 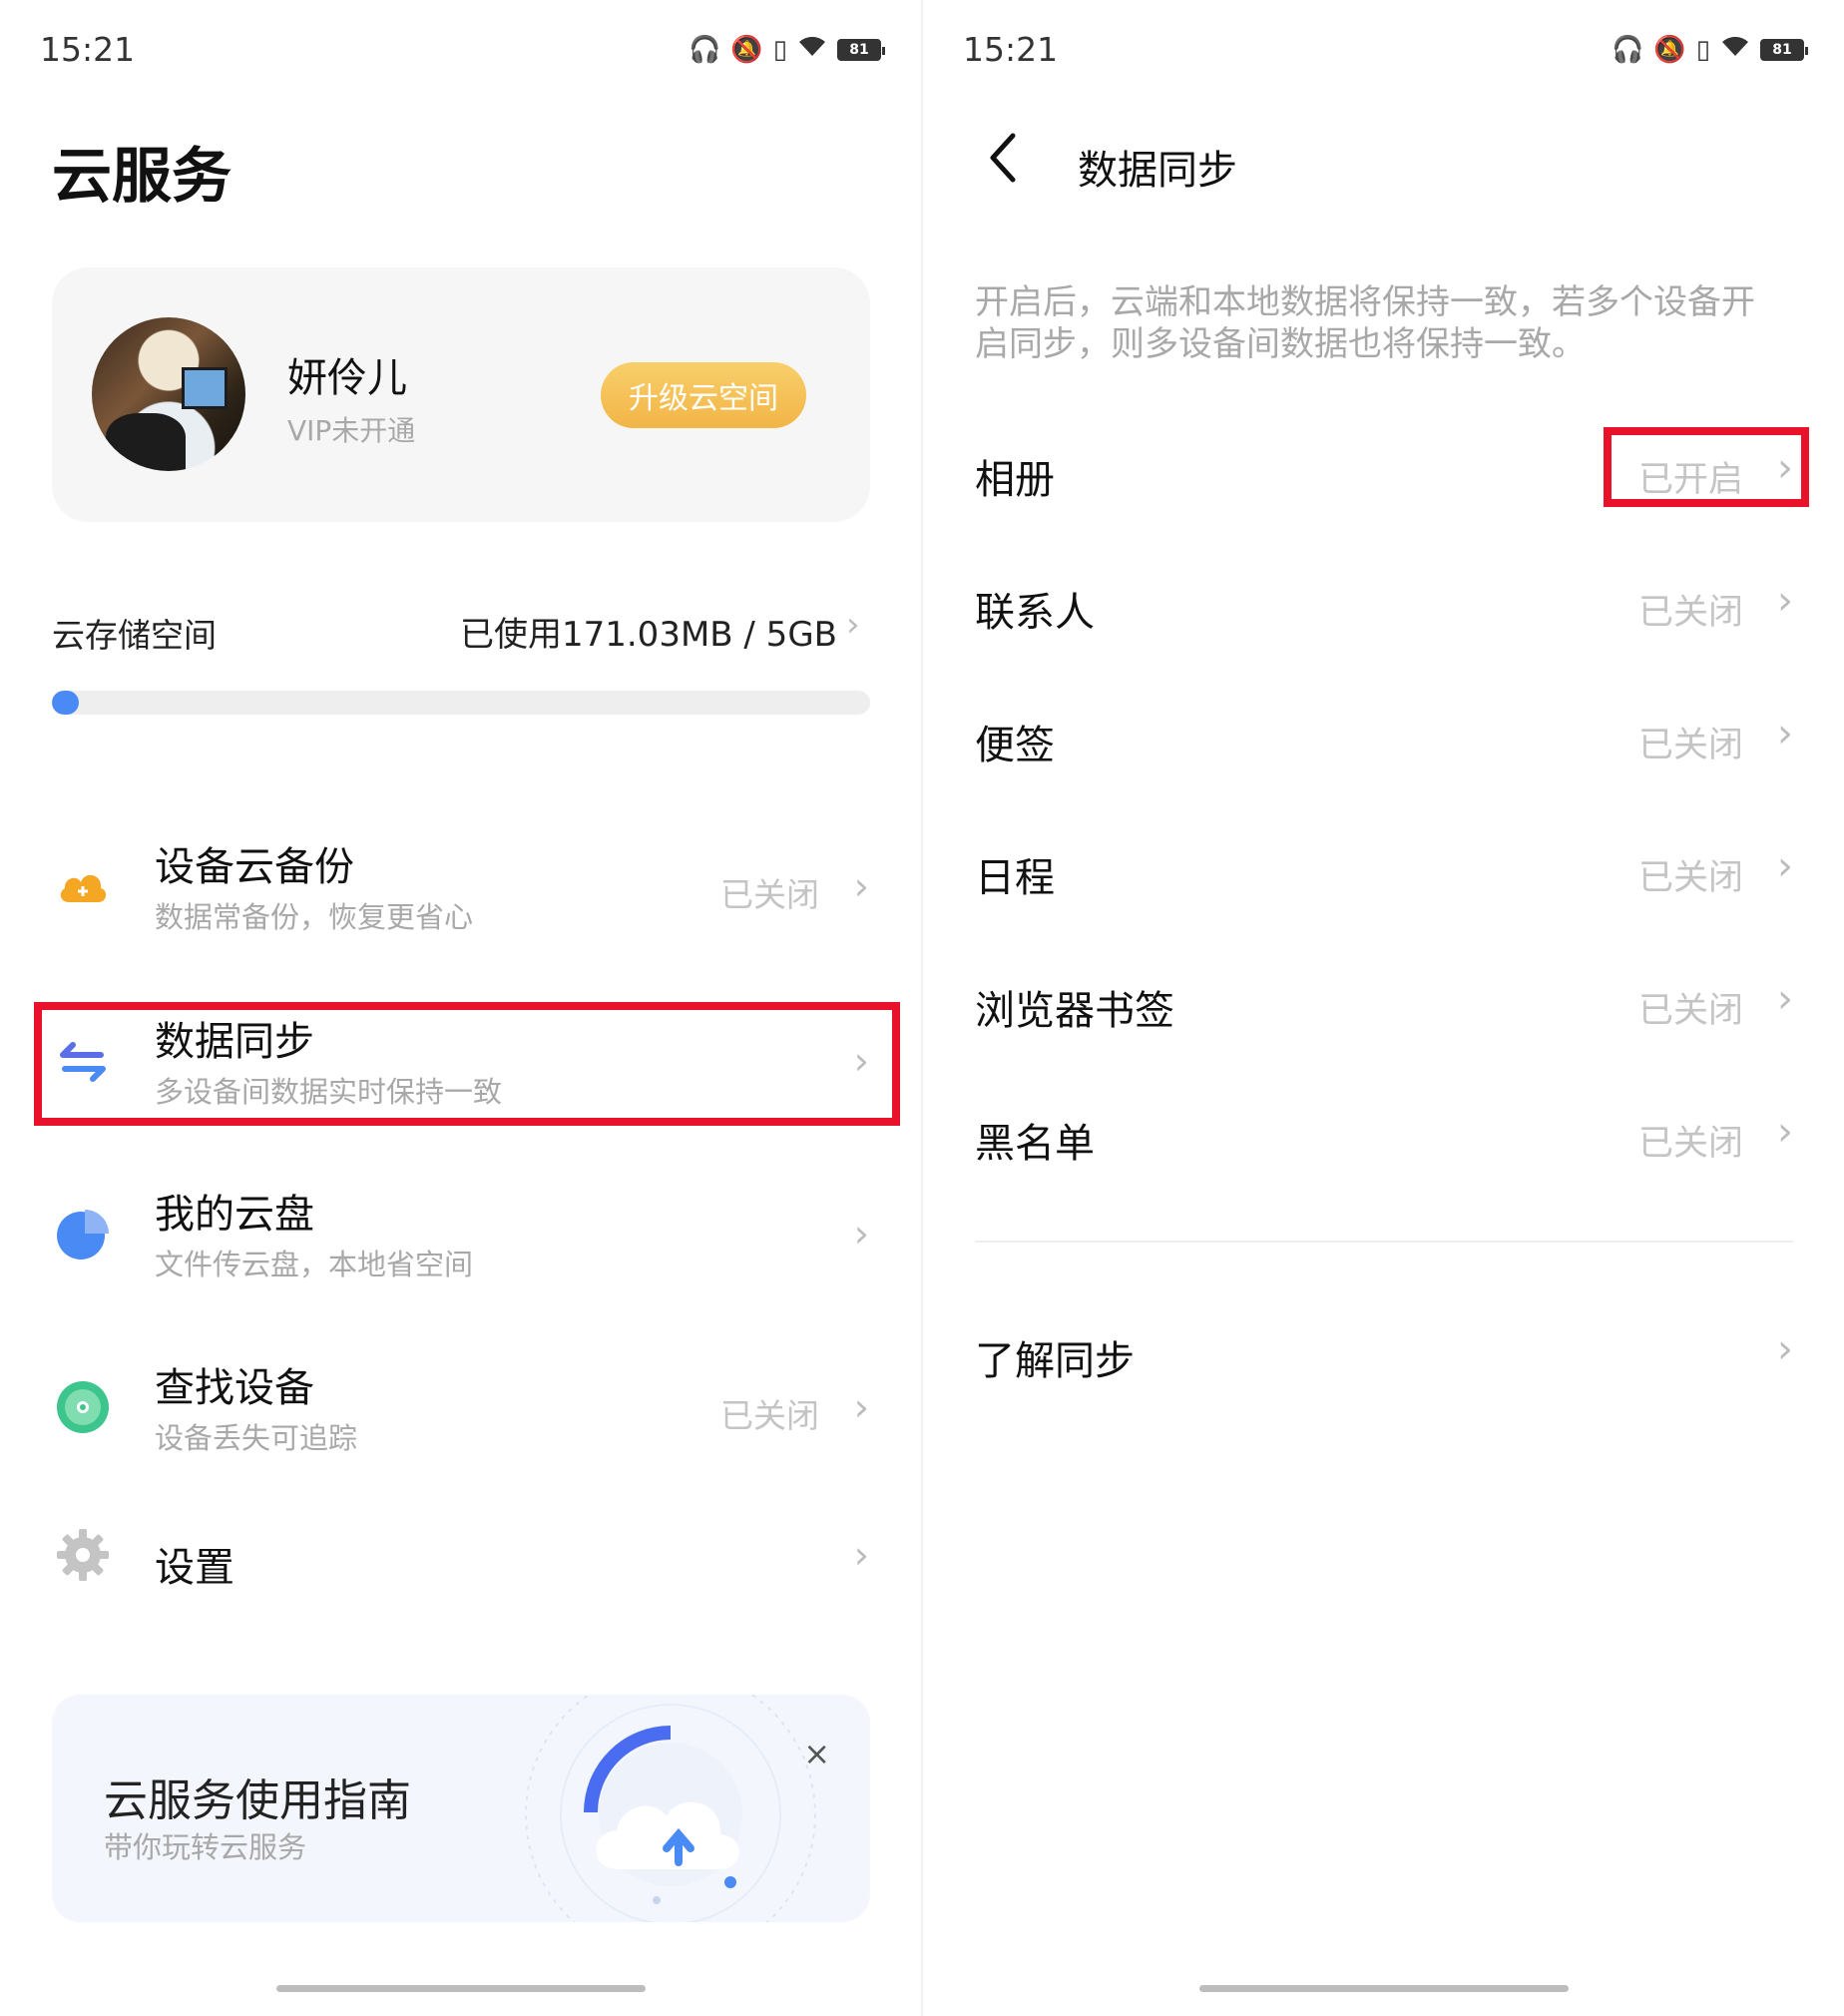 I want to click on divider, so click(x=1384, y=1242).